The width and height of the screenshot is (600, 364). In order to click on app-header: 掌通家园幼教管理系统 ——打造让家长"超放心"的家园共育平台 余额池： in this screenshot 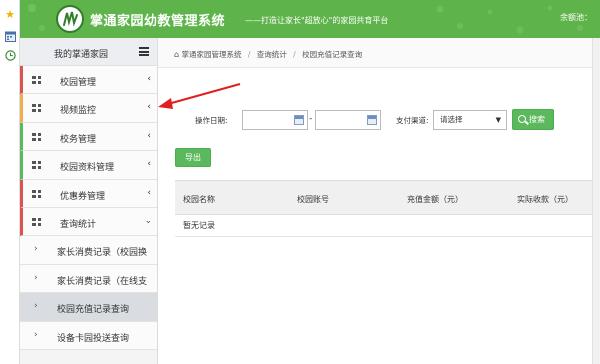, I will do `click(310, 19)`.